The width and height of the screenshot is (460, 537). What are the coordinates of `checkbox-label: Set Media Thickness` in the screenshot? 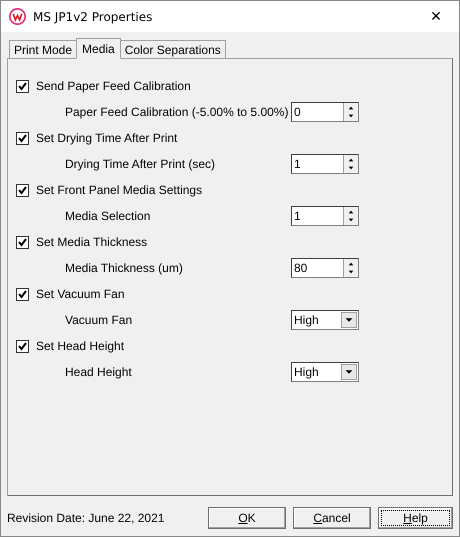 It's located at (92, 242).